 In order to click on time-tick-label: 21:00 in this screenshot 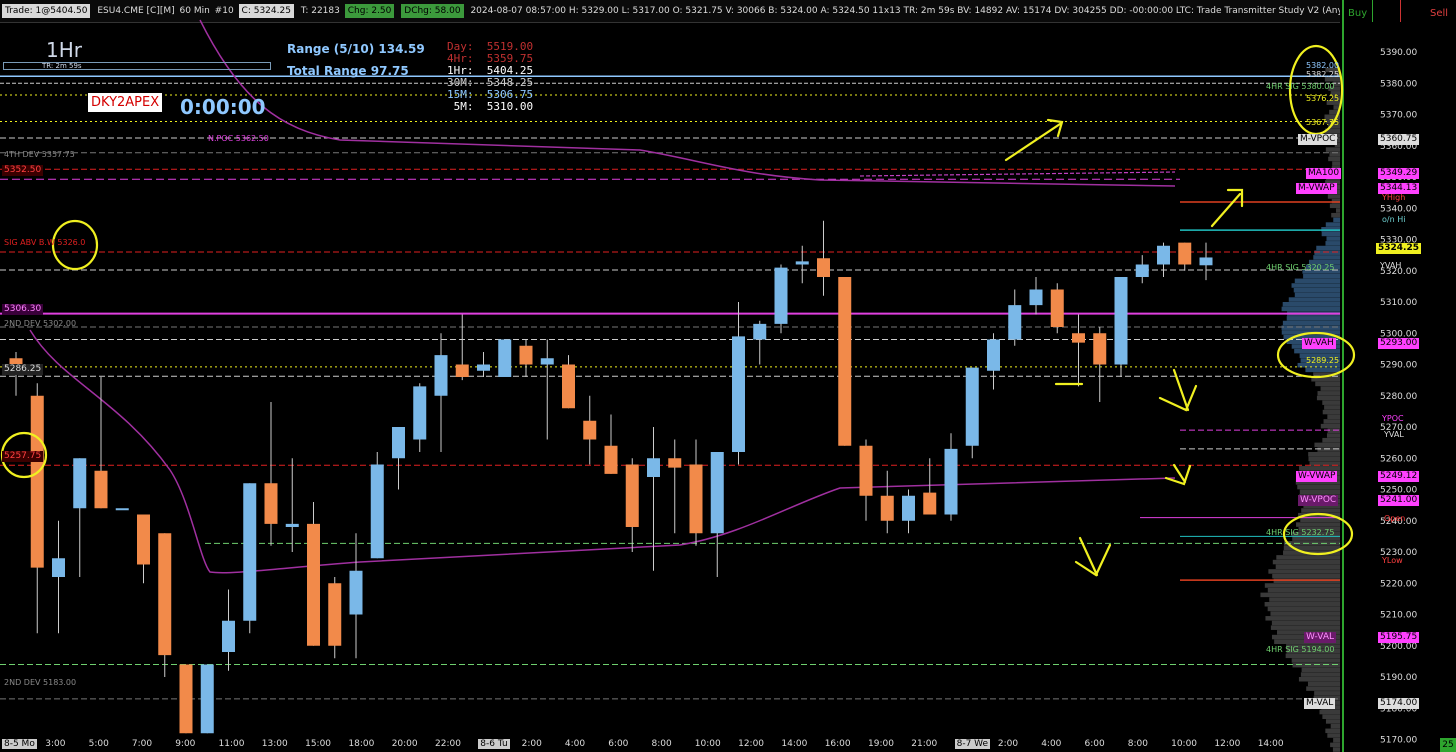, I will do `click(924, 744)`.